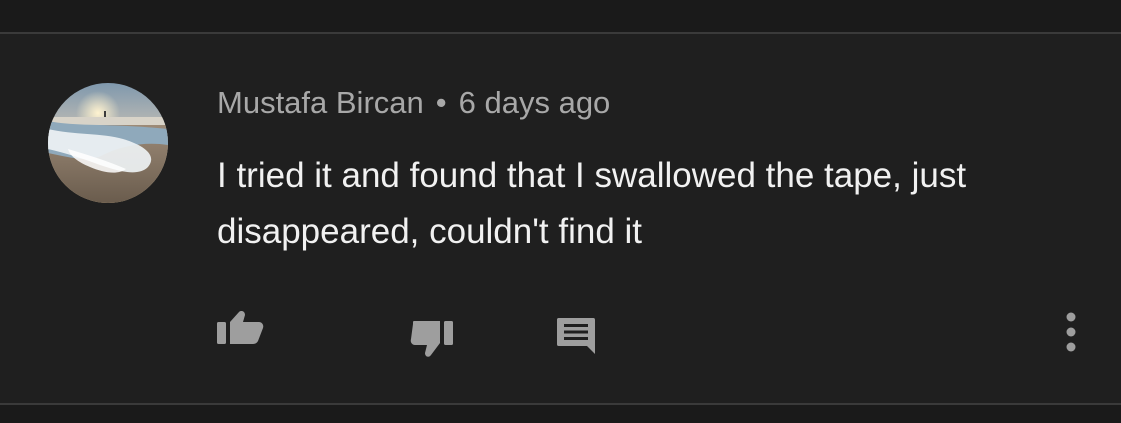  Describe the element at coordinates (320, 102) in the screenshot. I see `author-name: Mustafa Bircan` at that location.